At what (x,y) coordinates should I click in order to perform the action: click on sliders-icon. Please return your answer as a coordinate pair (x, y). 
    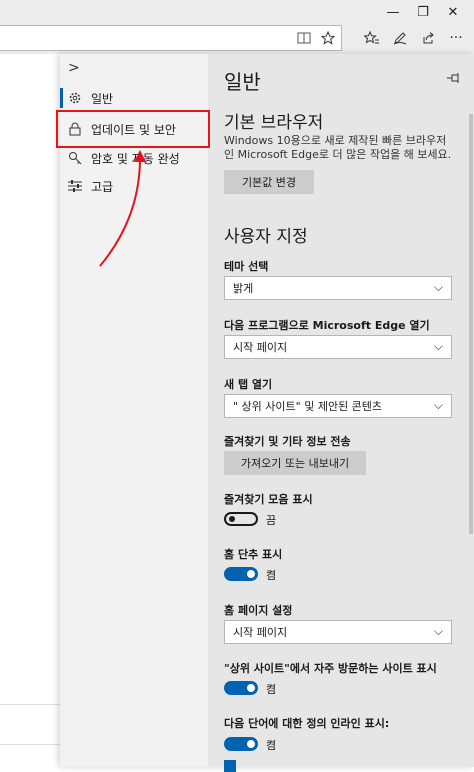
    Looking at the image, I should click on (75, 186).